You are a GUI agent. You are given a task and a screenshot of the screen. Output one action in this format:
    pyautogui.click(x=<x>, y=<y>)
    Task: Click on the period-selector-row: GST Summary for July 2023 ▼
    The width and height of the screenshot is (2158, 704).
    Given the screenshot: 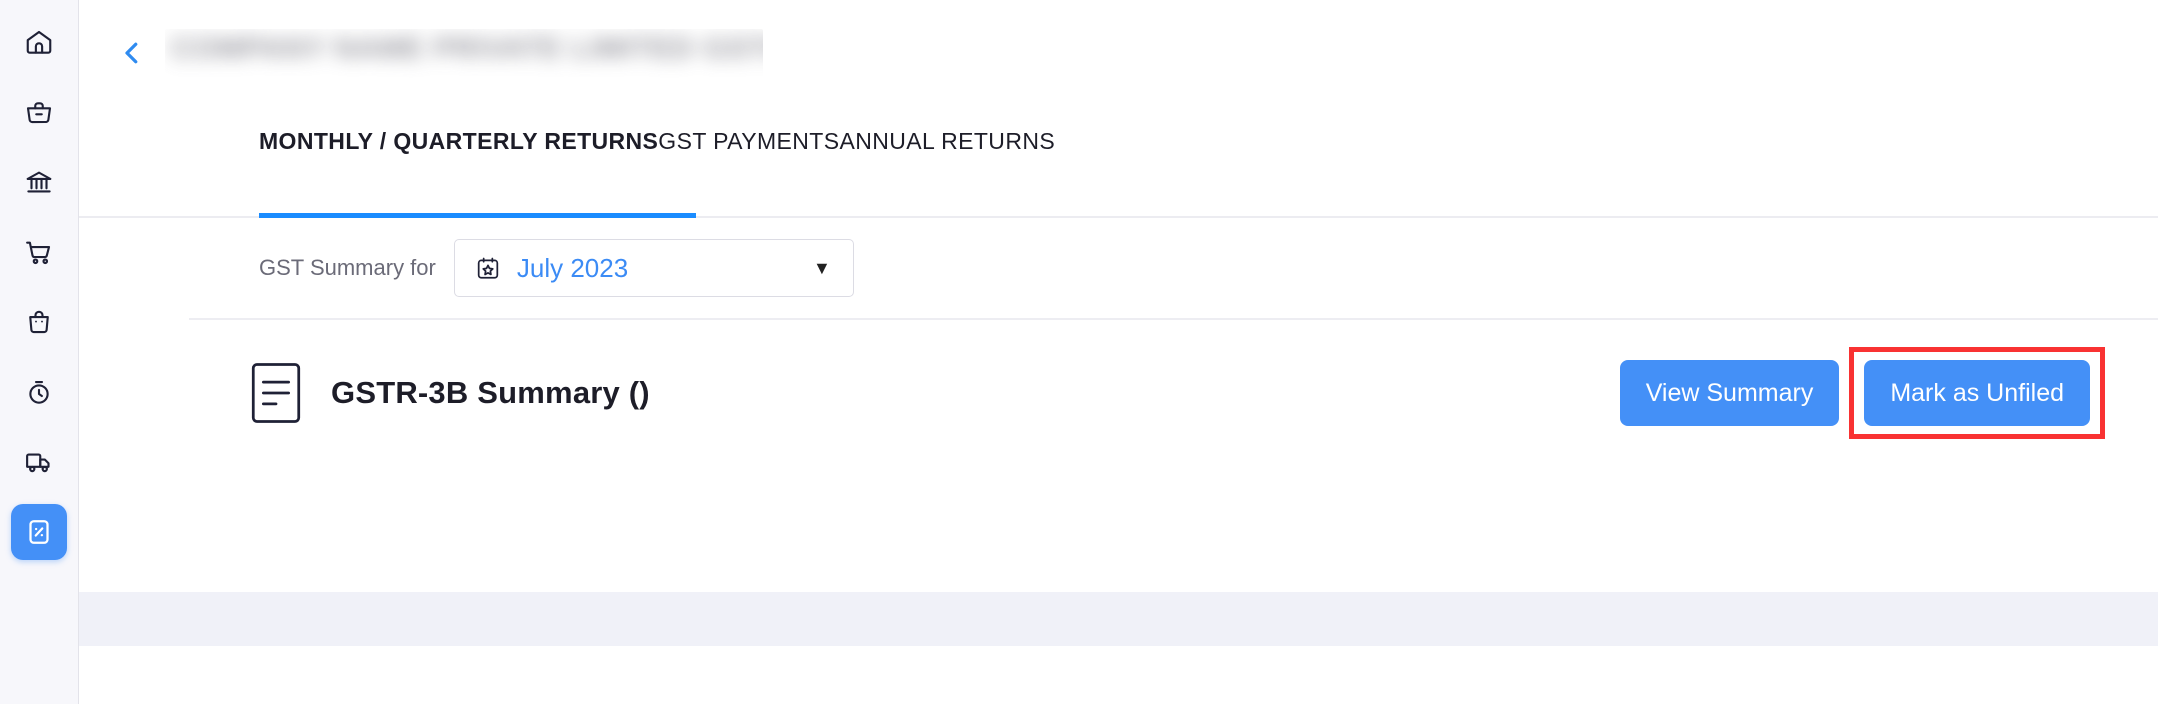 What is the action you would take?
    pyautogui.click(x=1118, y=268)
    